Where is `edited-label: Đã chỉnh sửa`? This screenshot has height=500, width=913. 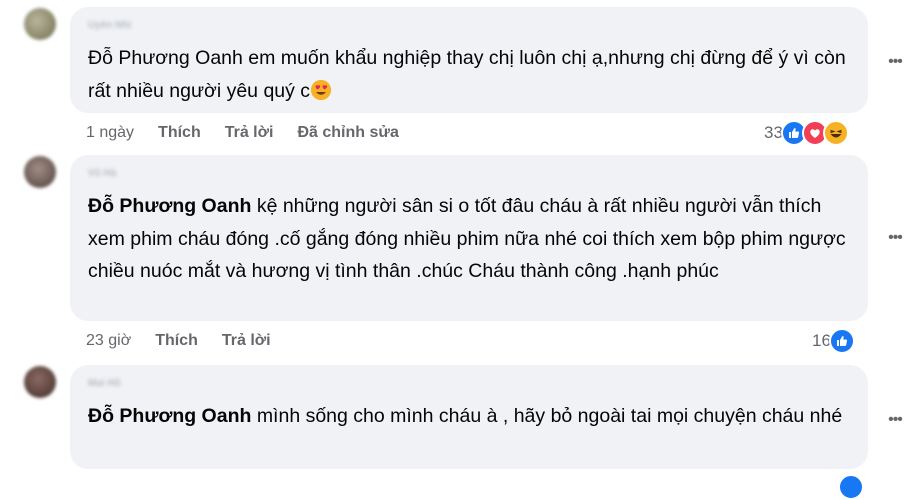
edited-label: Đã chỉnh sửa is located at coordinates (347, 133).